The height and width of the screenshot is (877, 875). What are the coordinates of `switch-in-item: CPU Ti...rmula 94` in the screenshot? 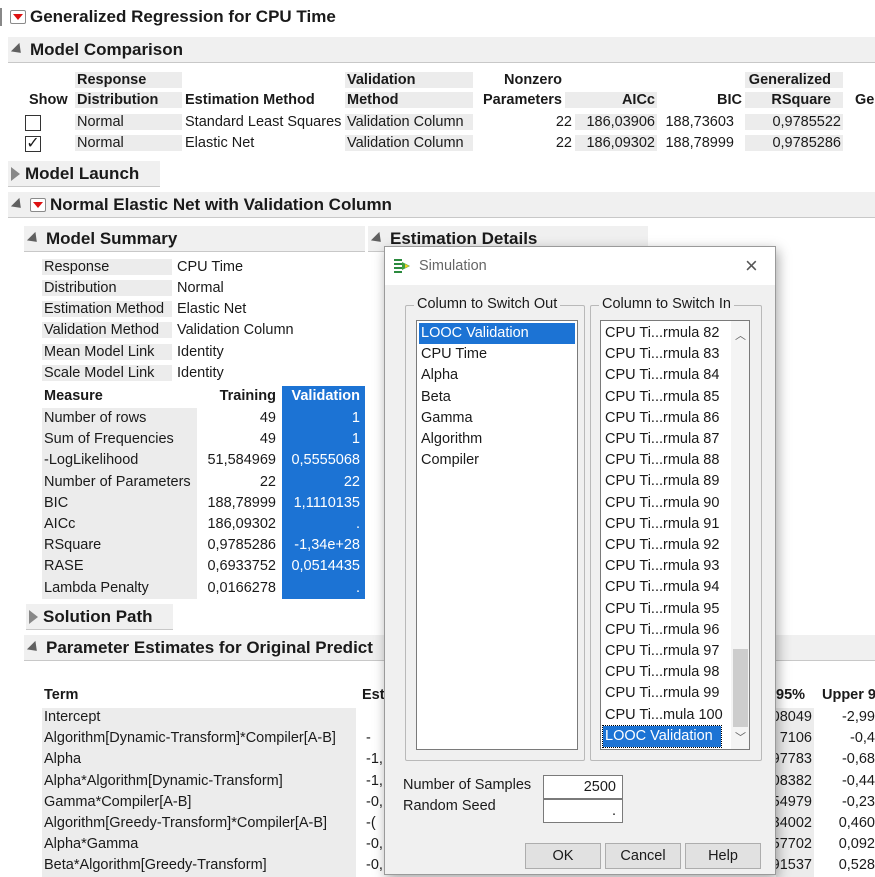 It's located at (662, 587).